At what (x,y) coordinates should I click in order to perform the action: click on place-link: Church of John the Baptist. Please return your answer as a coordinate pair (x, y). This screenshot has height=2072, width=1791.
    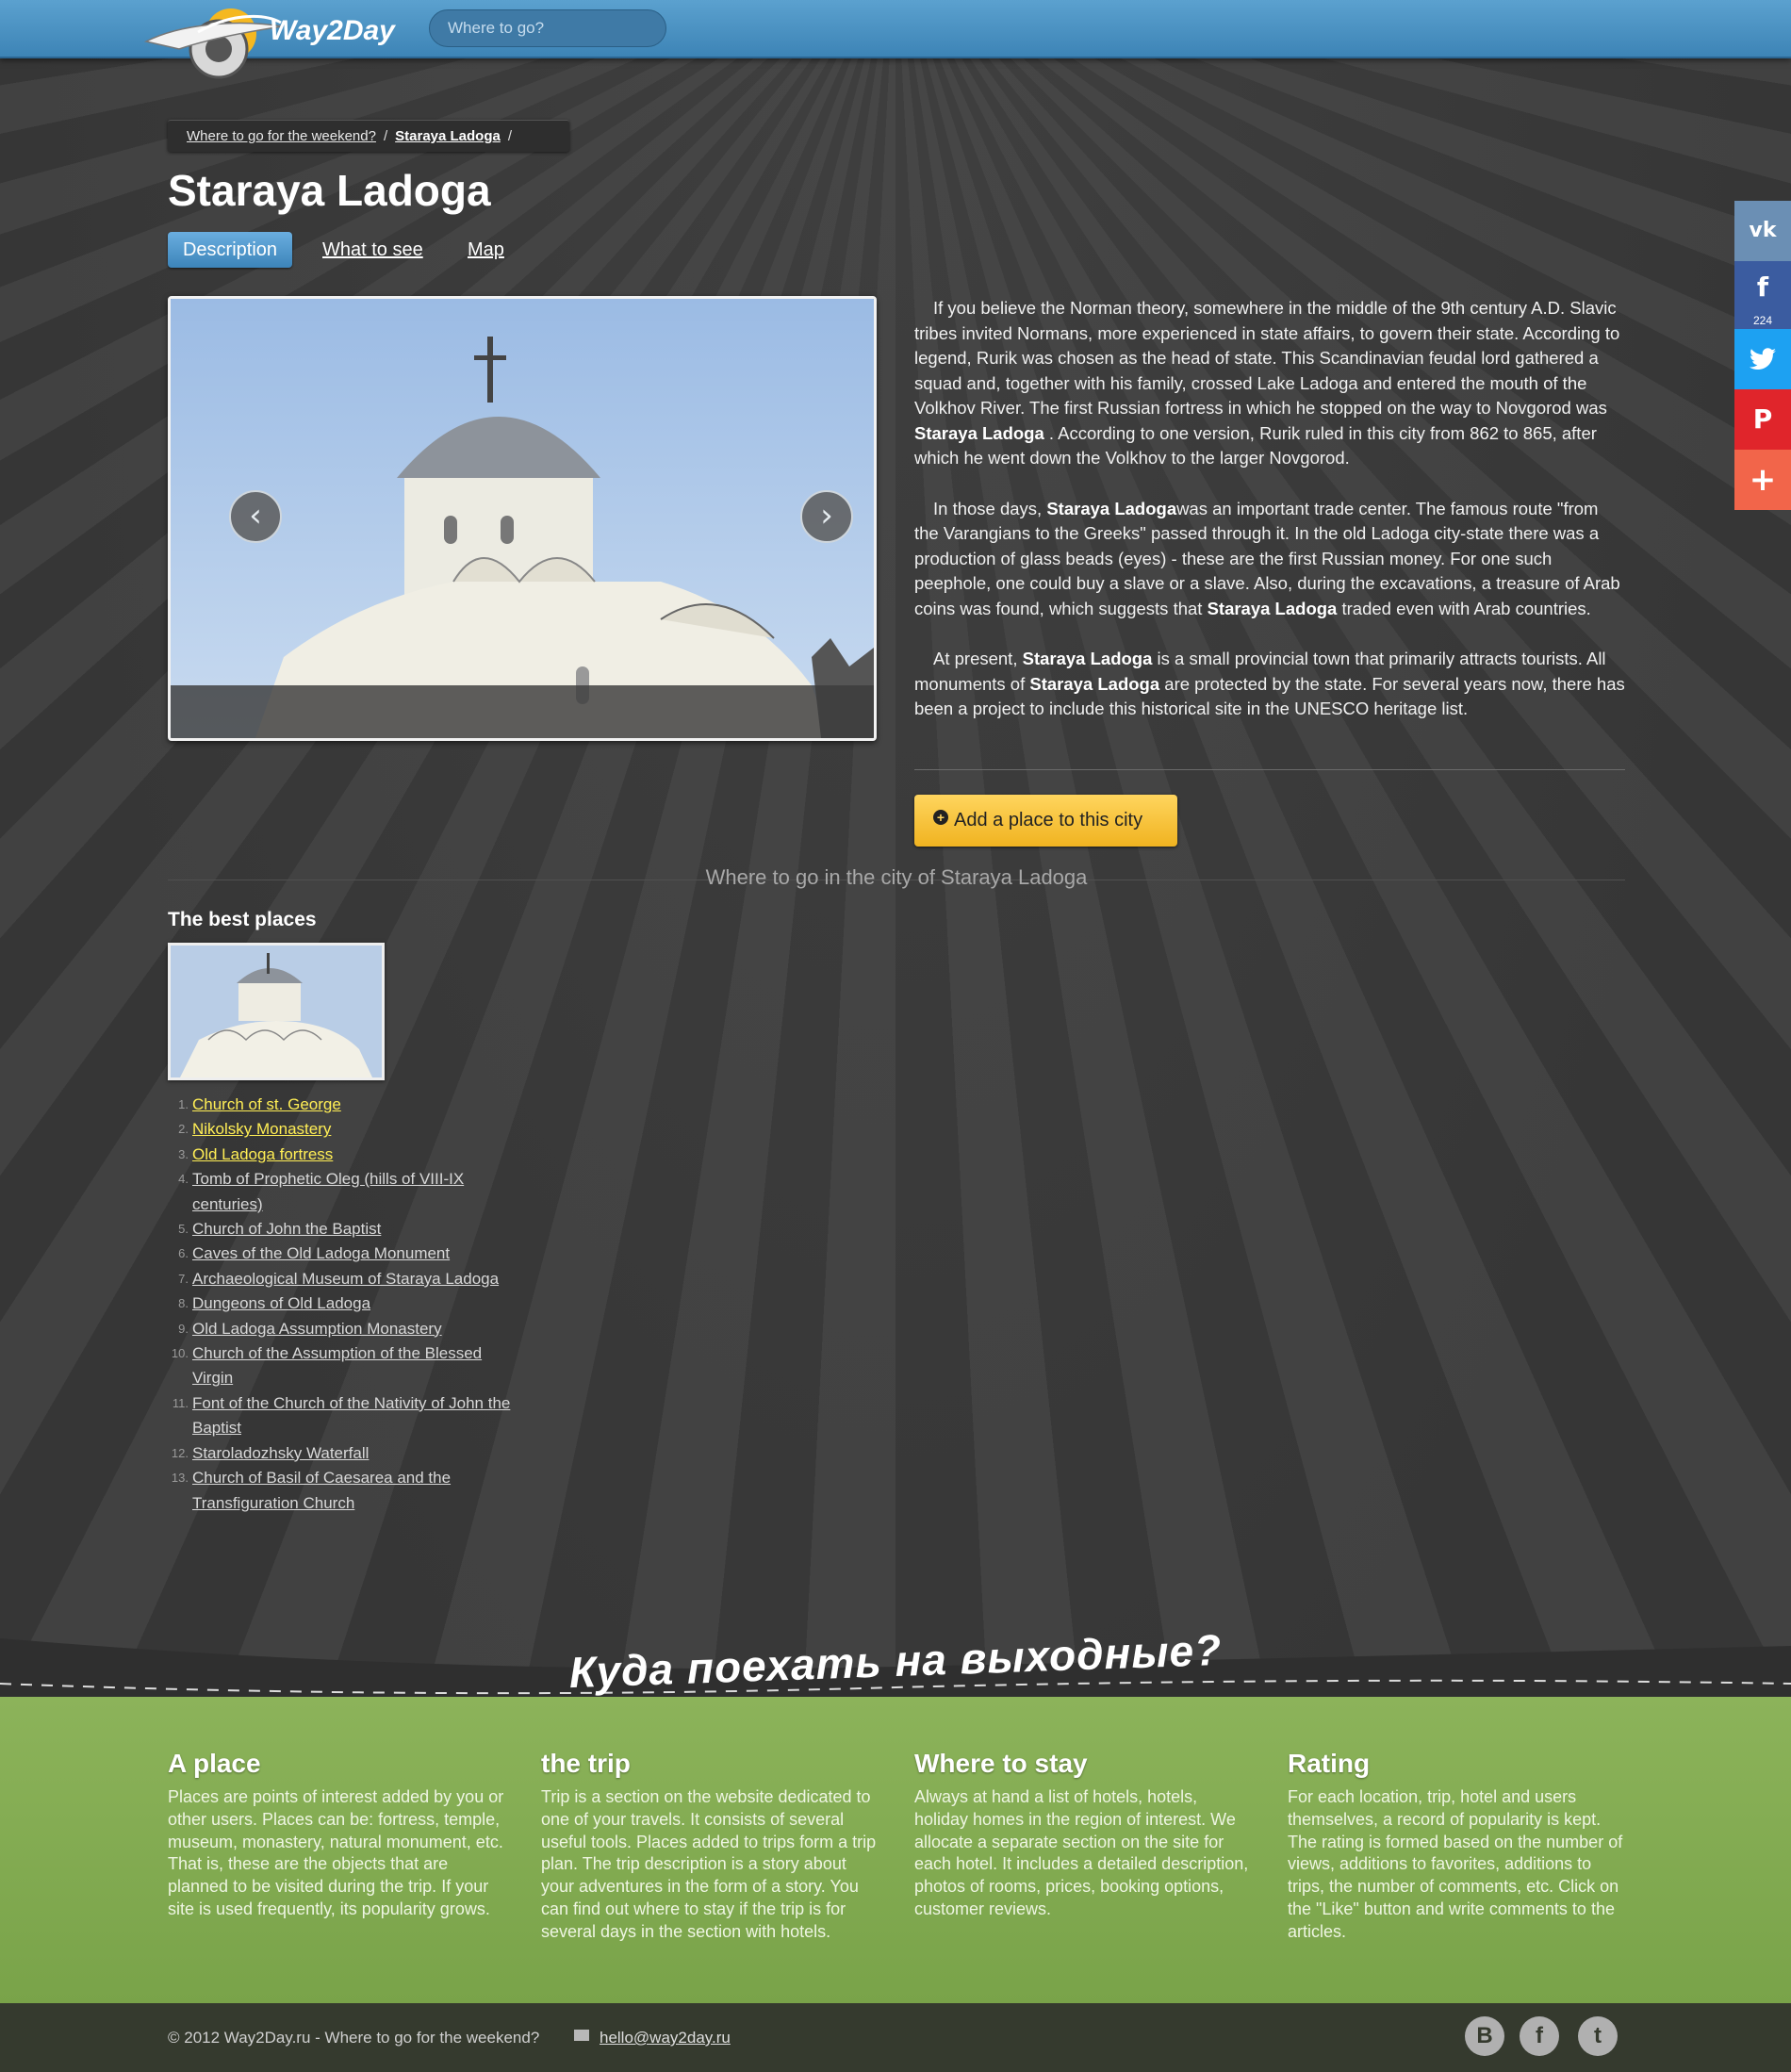
    Looking at the image, I should click on (286, 1229).